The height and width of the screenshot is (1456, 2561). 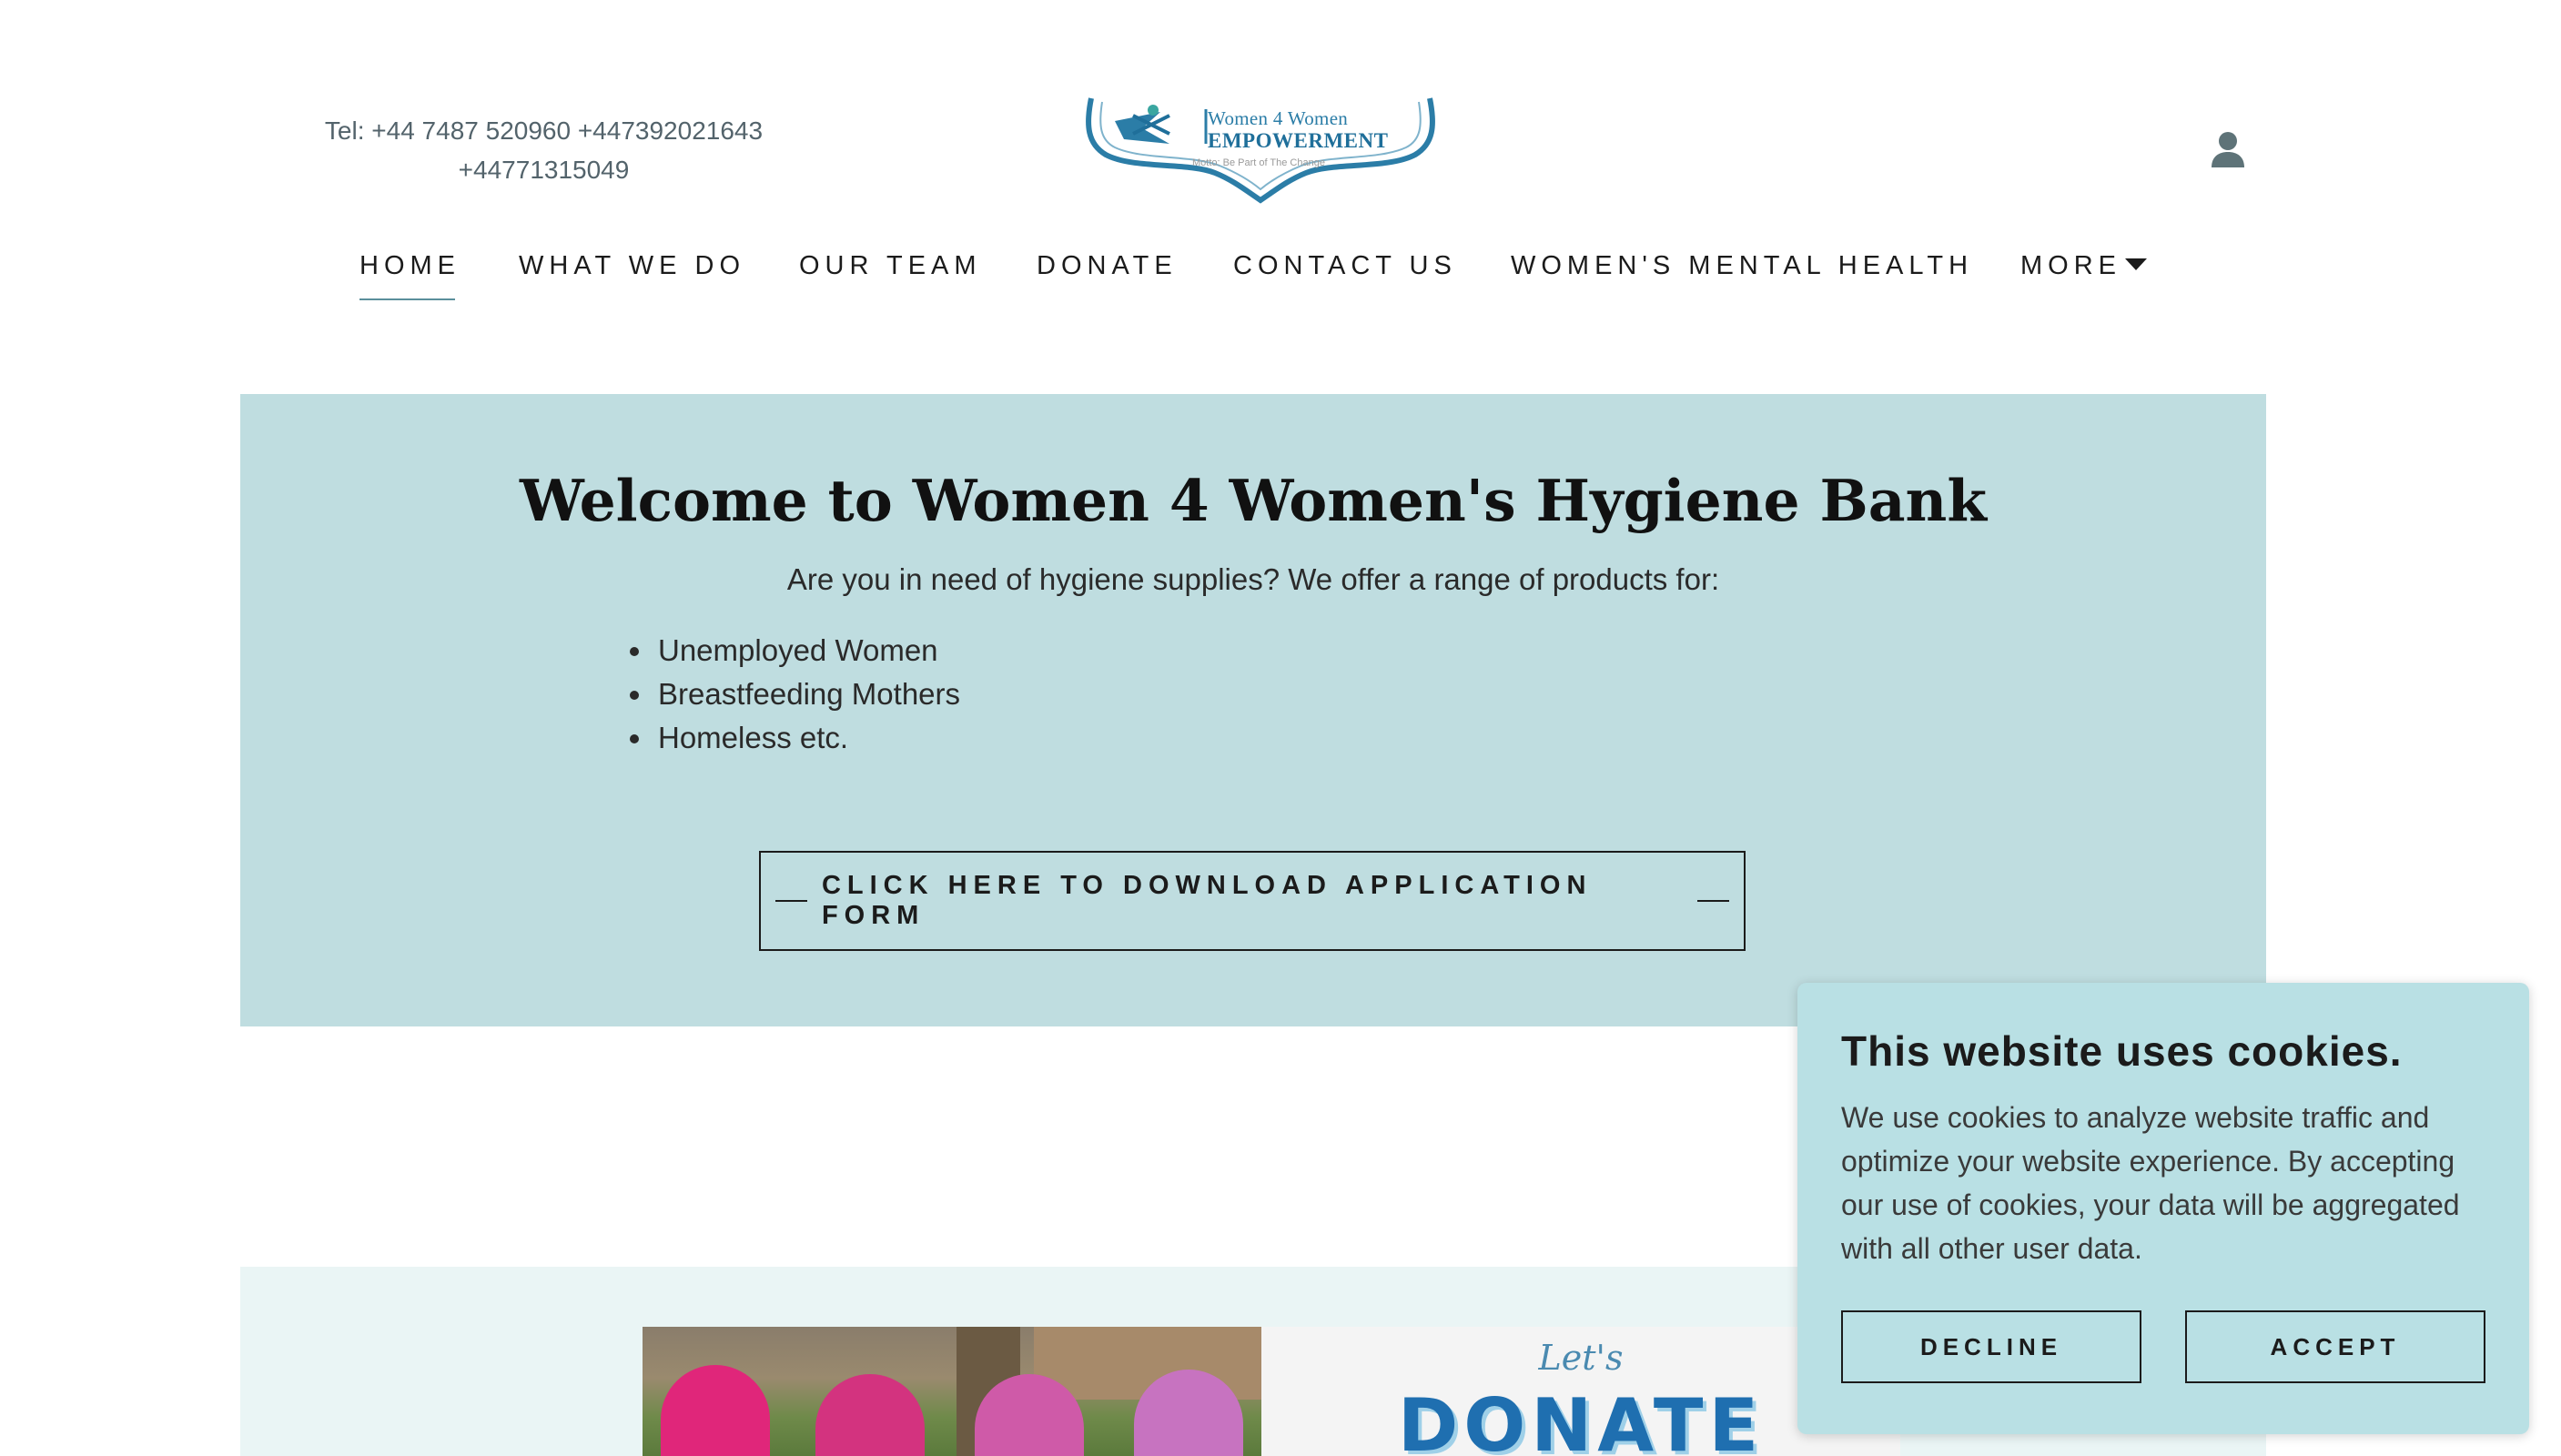 What do you see at coordinates (2136, 264) in the screenshot?
I see `caret-down-icon` at bounding box center [2136, 264].